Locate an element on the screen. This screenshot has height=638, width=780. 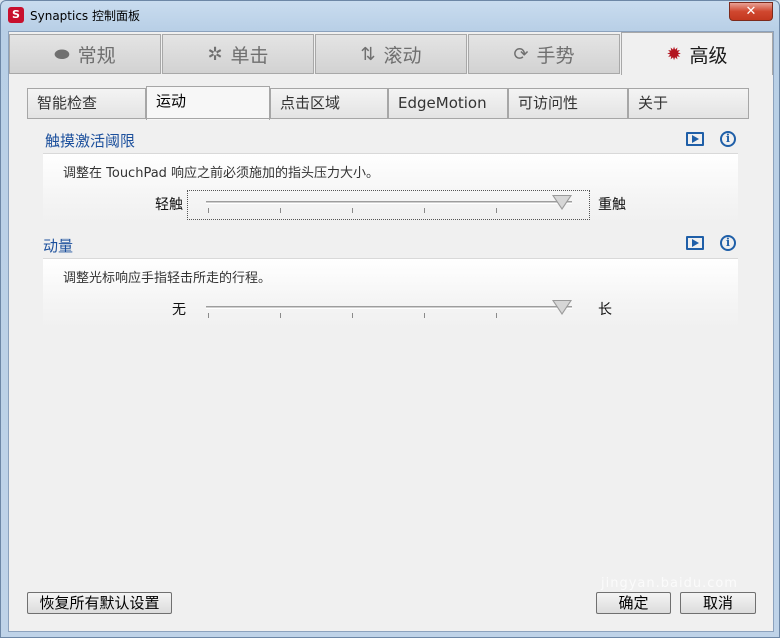
scroll-icon: ⇅ is located at coordinates (368, 54).